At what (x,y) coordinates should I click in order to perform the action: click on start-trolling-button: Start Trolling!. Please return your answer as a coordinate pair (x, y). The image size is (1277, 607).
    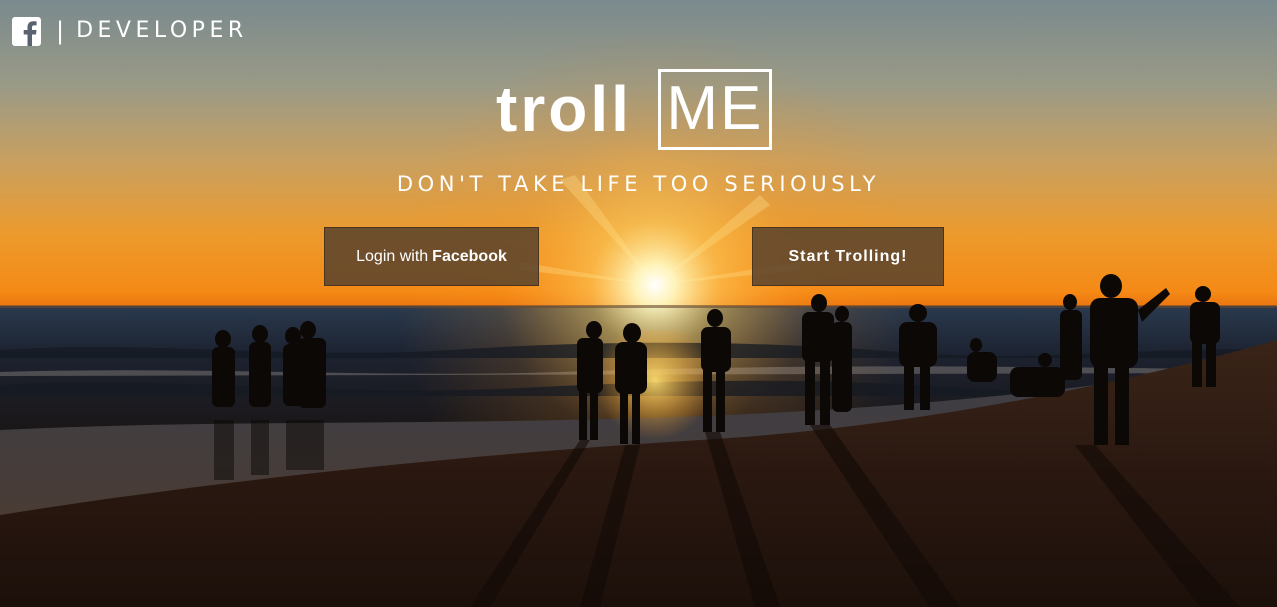
    Looking at the image, I should click on (848, 256).